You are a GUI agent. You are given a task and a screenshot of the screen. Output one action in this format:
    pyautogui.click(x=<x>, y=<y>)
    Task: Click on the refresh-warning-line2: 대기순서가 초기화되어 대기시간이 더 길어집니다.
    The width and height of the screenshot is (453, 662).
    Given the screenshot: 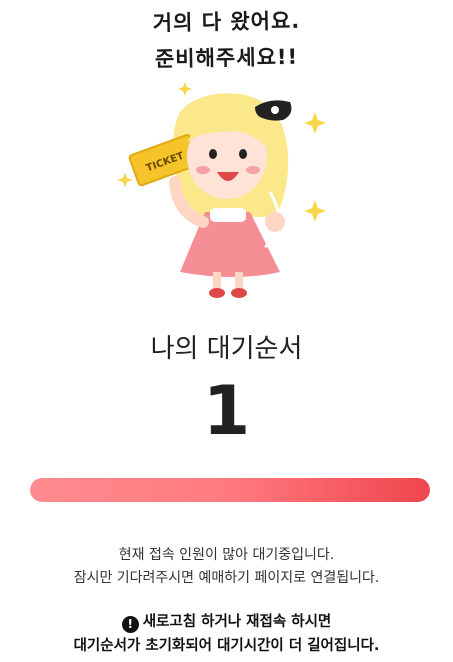 What is the action you would take?
    pyautogui.click(x=226, y=646)
    